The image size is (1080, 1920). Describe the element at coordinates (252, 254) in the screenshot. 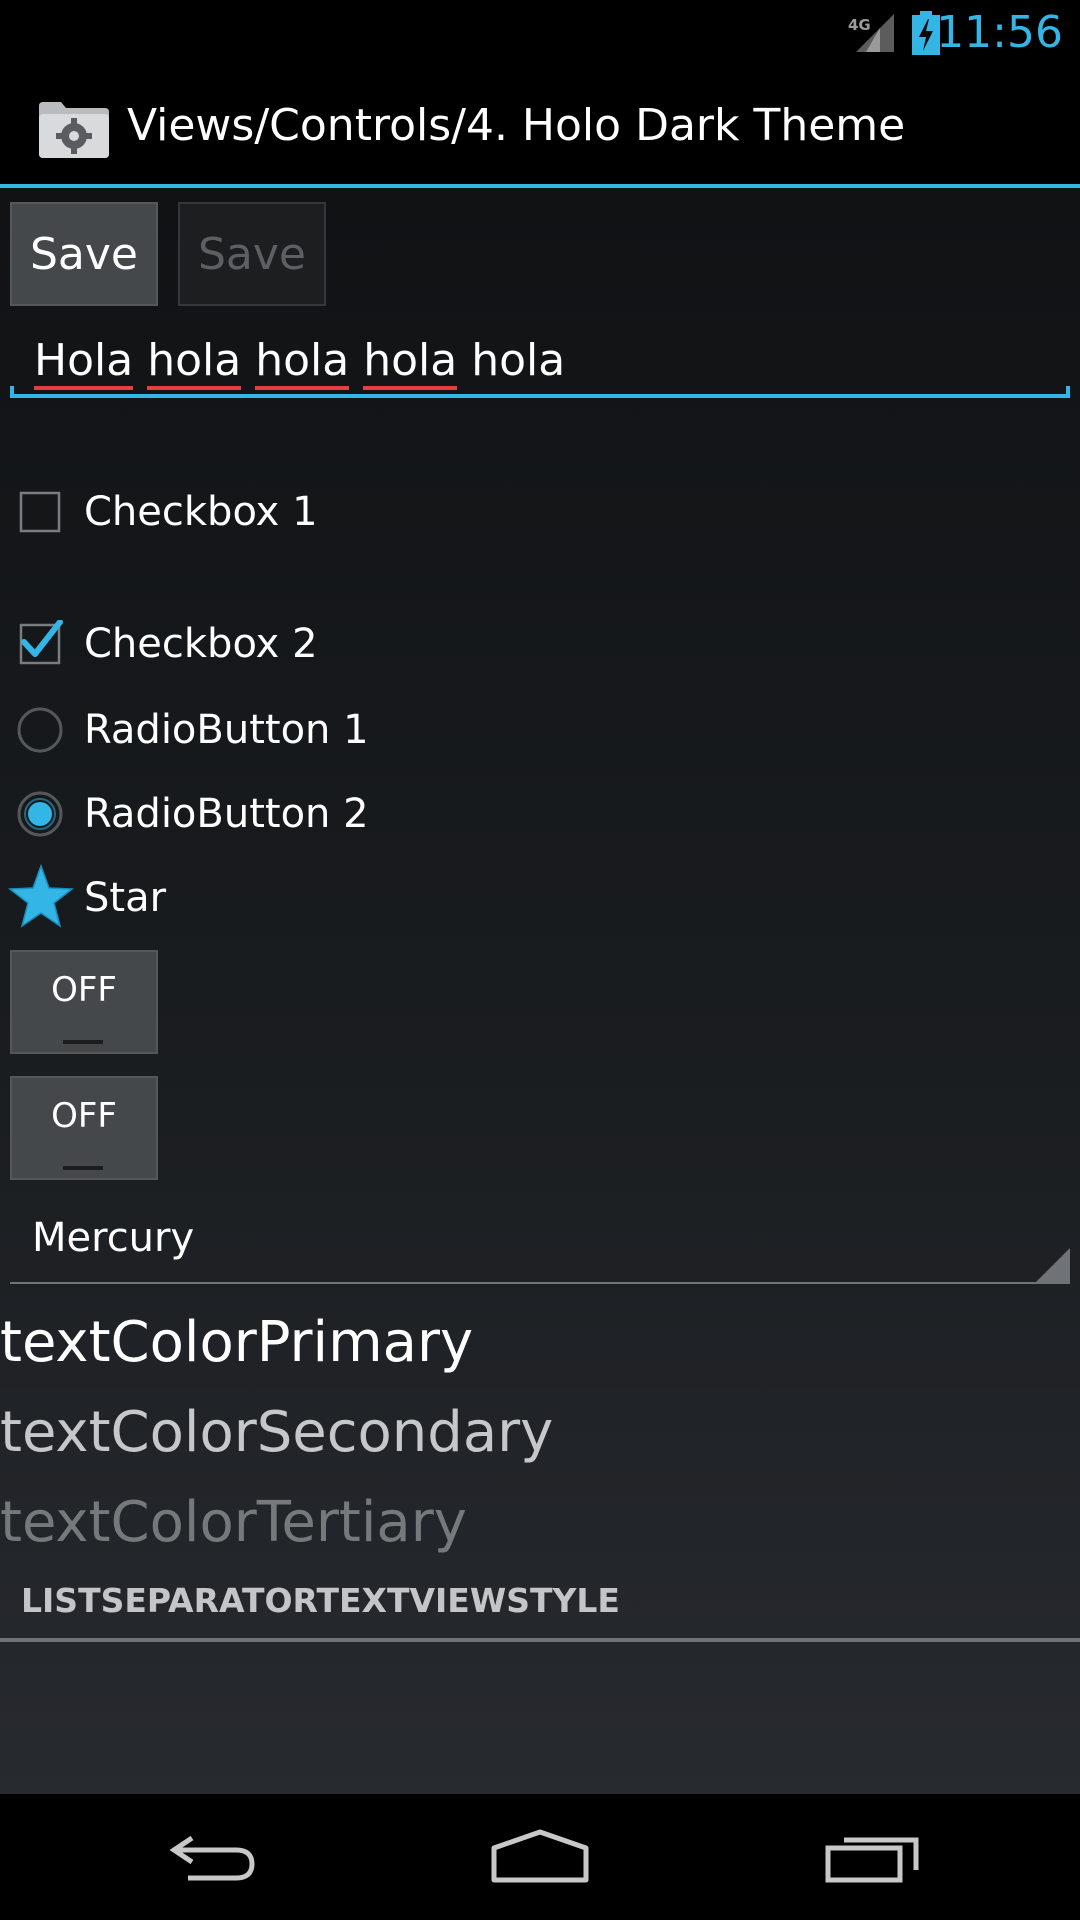

I see `save-button-disabled: Save` at that location.